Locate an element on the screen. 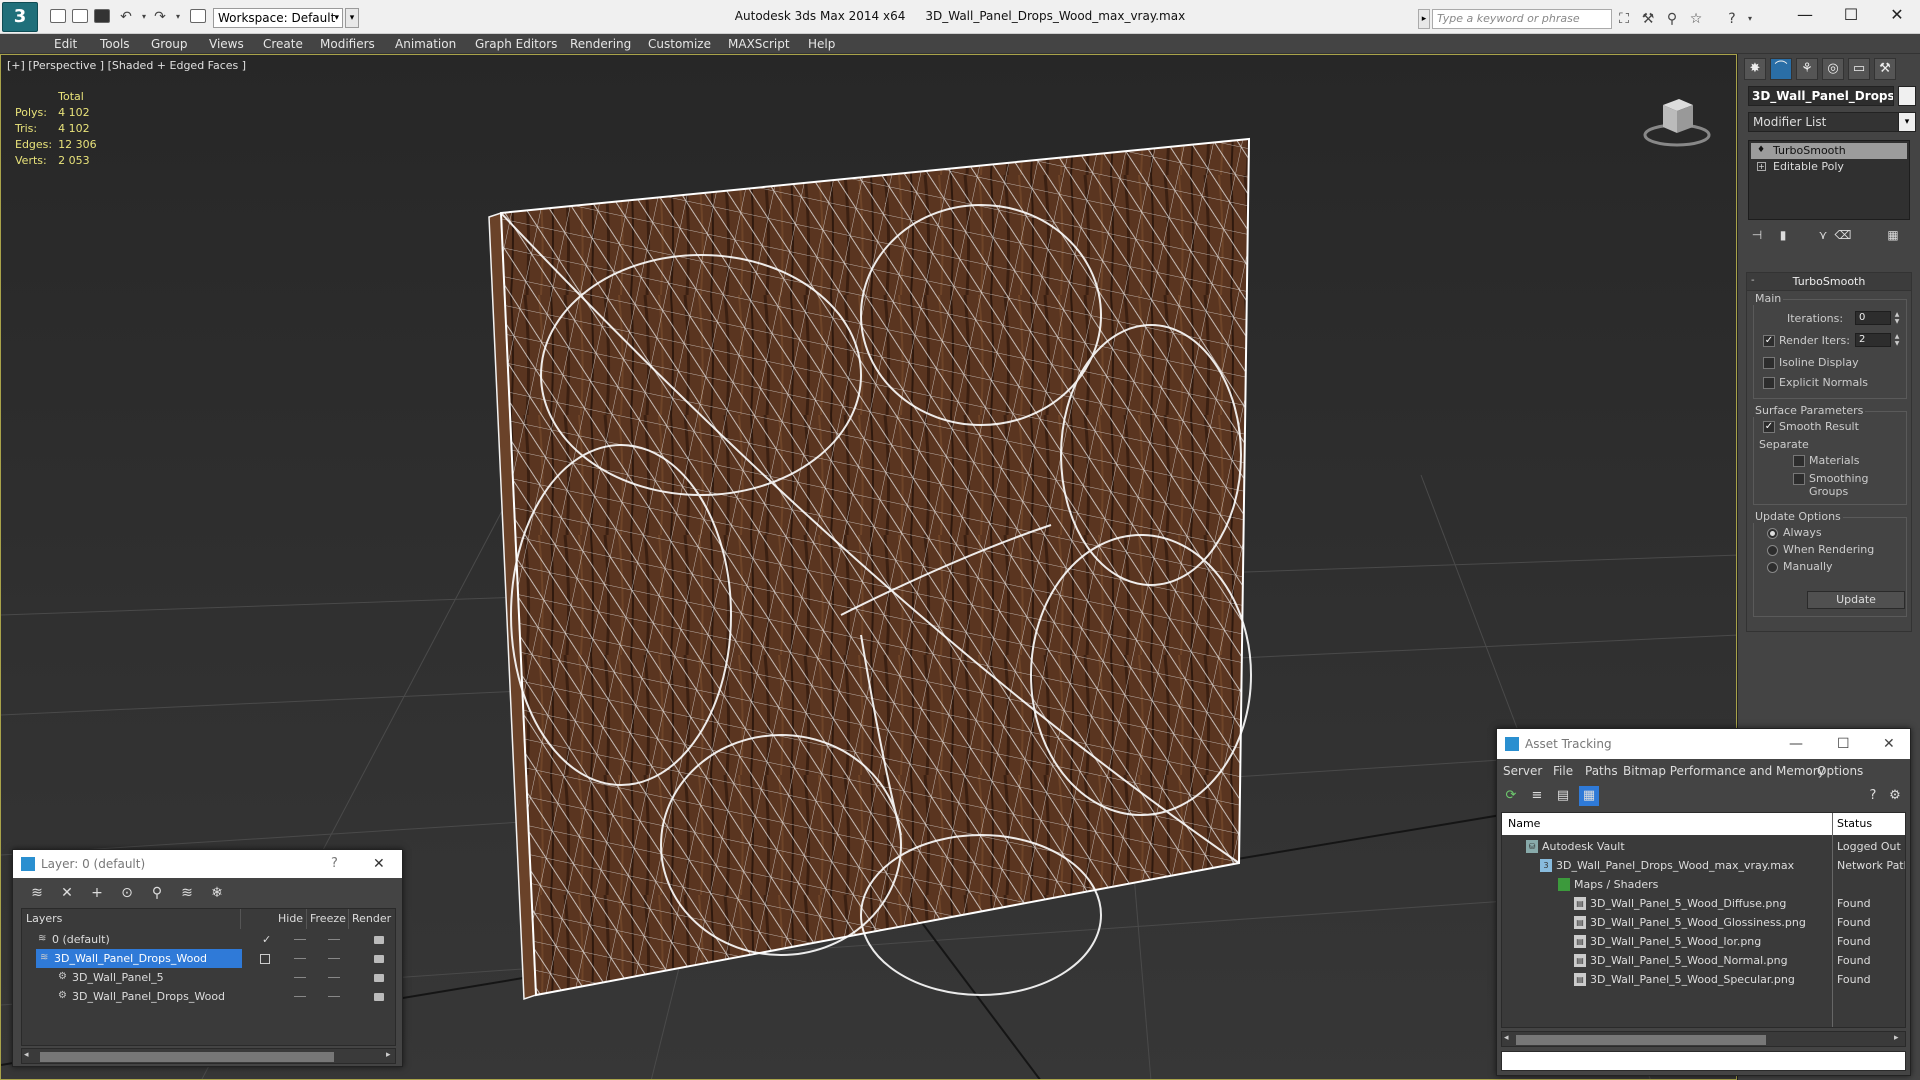 The image size is (1920, 1080). table-row: ▤ 3D_Wall_Panel_5_Wood_Diffuse.png Found is located at coordinates (1703, 903).